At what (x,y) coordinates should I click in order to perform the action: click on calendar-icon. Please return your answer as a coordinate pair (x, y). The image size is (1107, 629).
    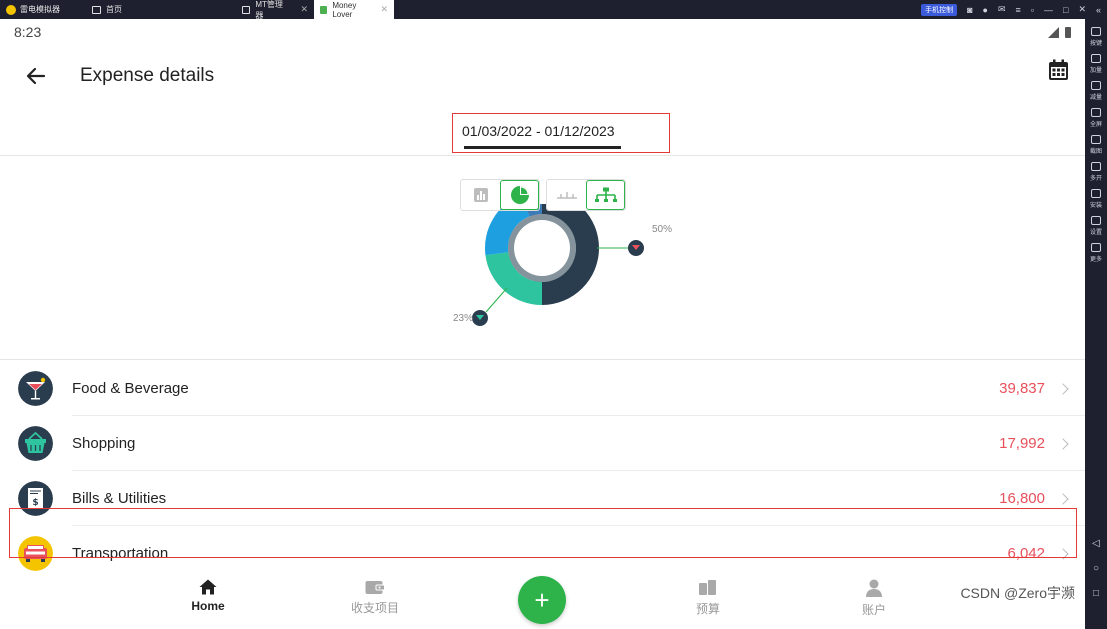
    Looking at the image, I should click on (1058, 70).